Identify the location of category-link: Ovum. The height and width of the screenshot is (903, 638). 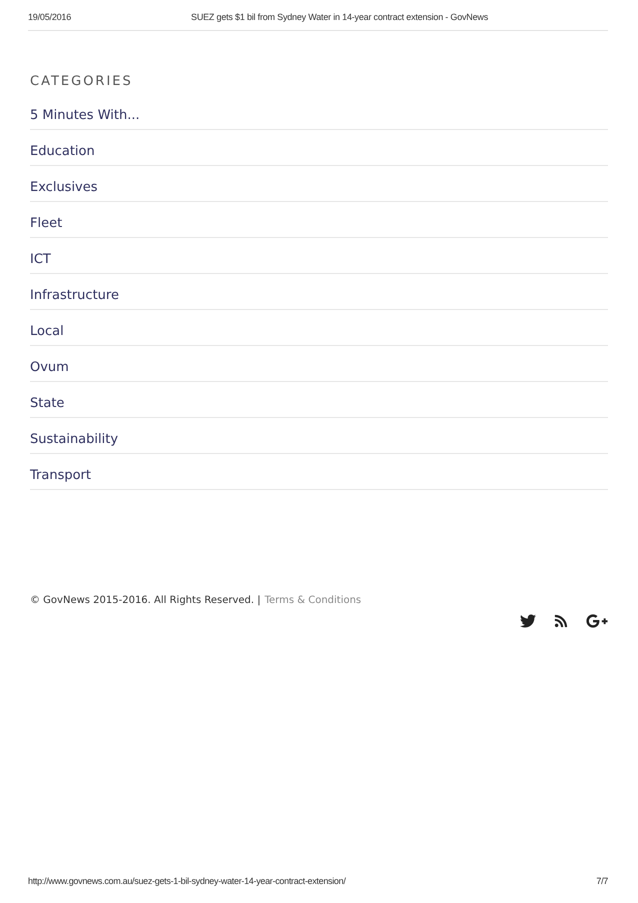
(49, 368).